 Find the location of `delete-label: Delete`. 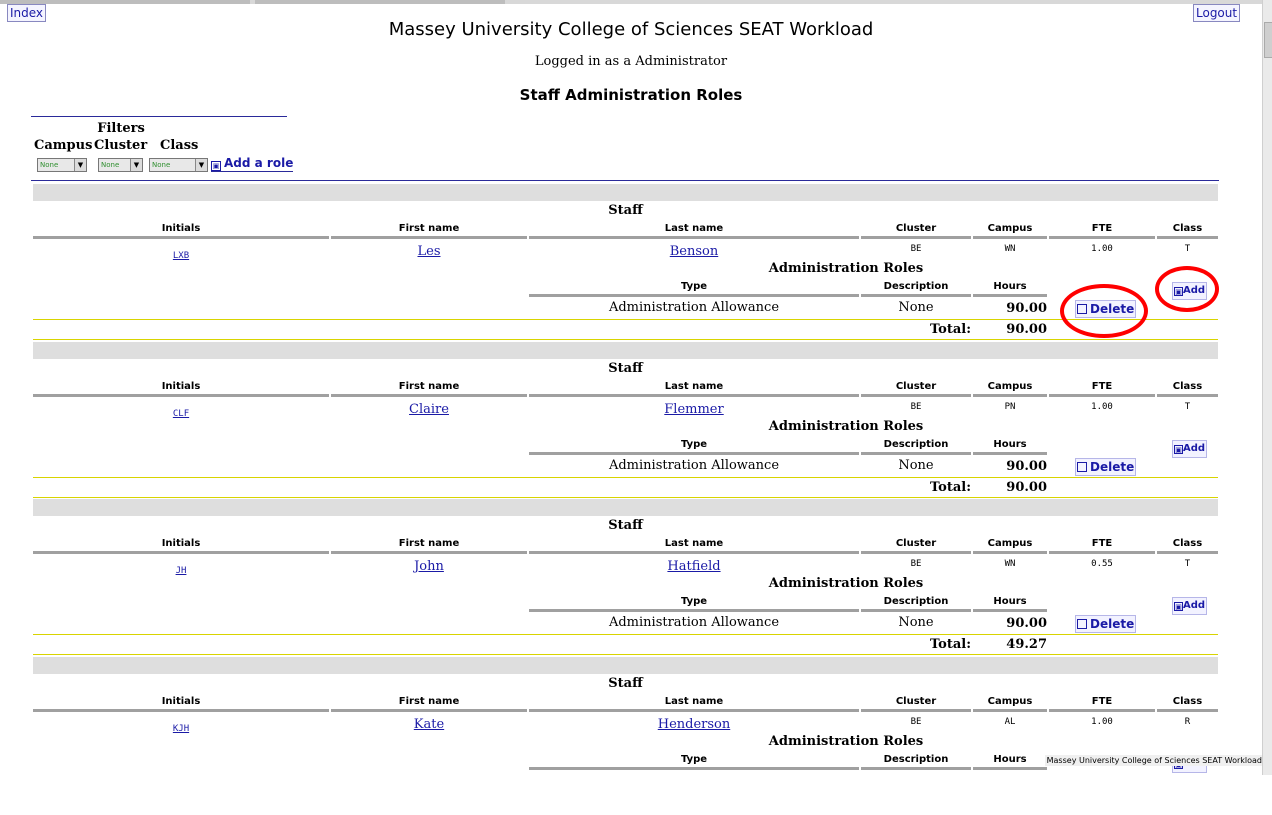

delete-label: Delete is located at coordinates (1112, 467).